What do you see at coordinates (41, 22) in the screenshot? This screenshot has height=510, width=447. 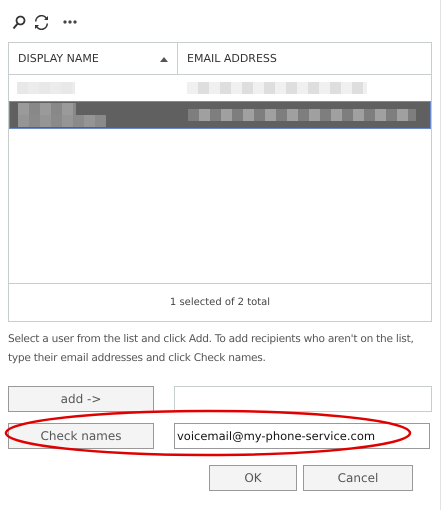 I see `refresh-icon` at bounding box center [41, 22].